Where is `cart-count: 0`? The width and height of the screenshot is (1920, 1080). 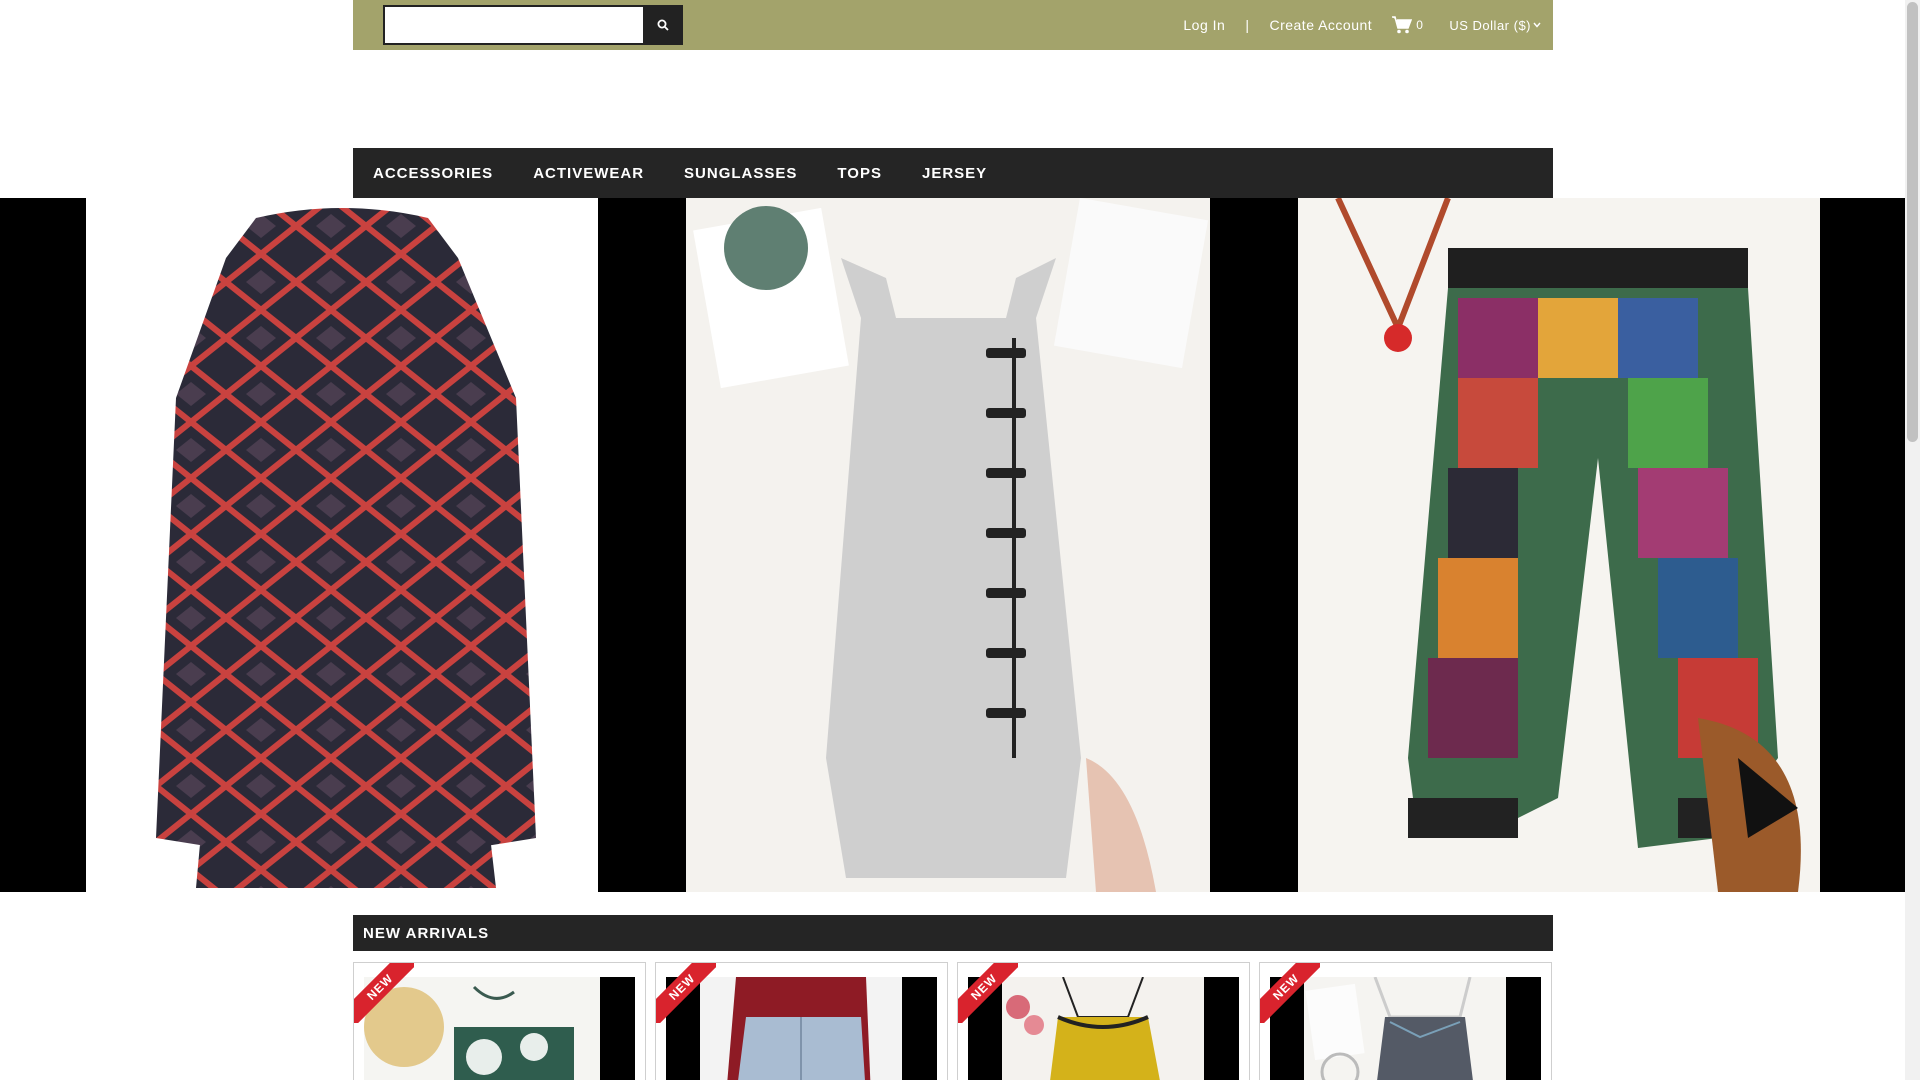
cart-count: 0 is located at coordinates (1420, 25).